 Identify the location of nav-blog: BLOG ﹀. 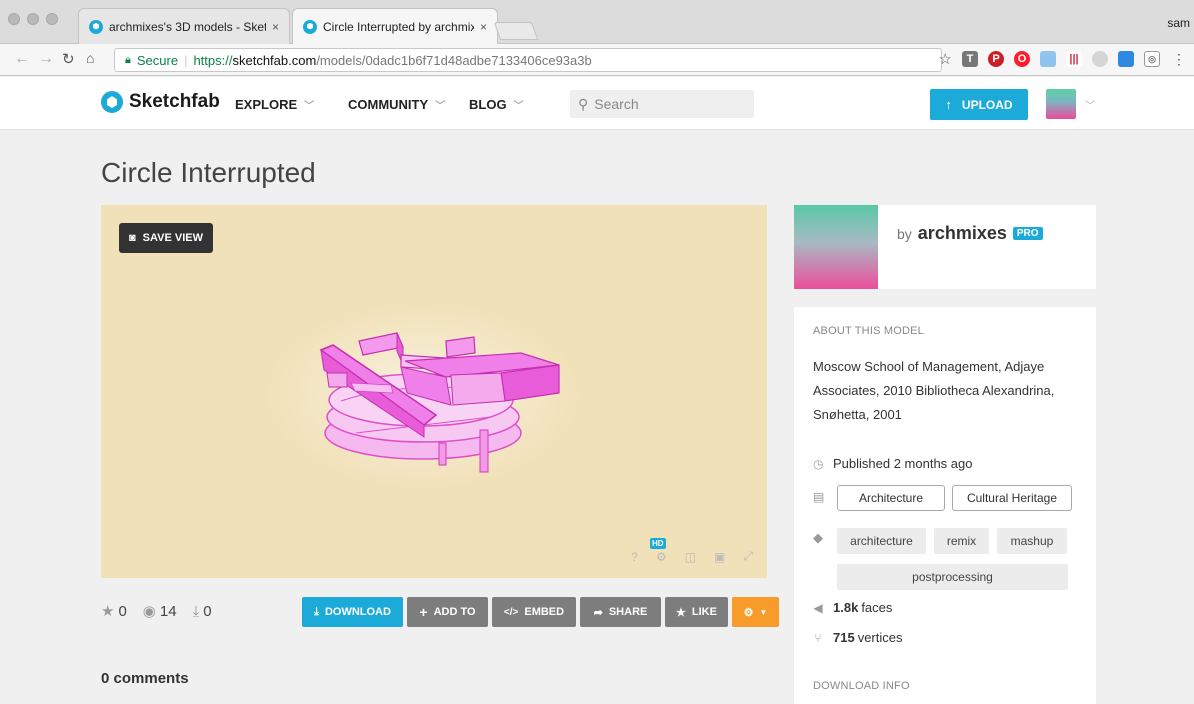
(496, 104).